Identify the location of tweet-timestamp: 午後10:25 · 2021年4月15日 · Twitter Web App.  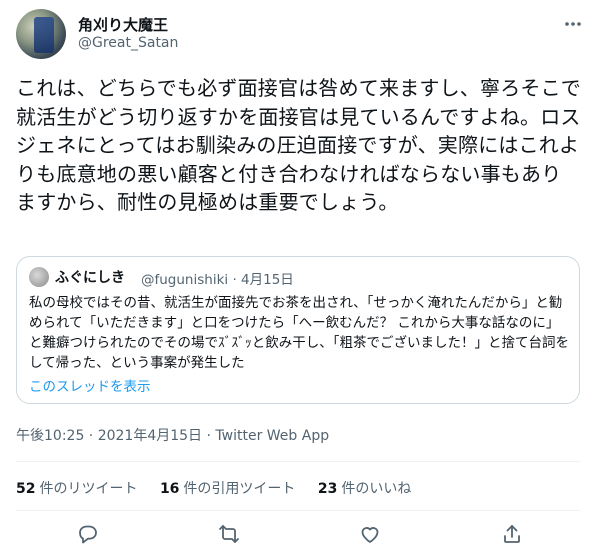
(172, 435).